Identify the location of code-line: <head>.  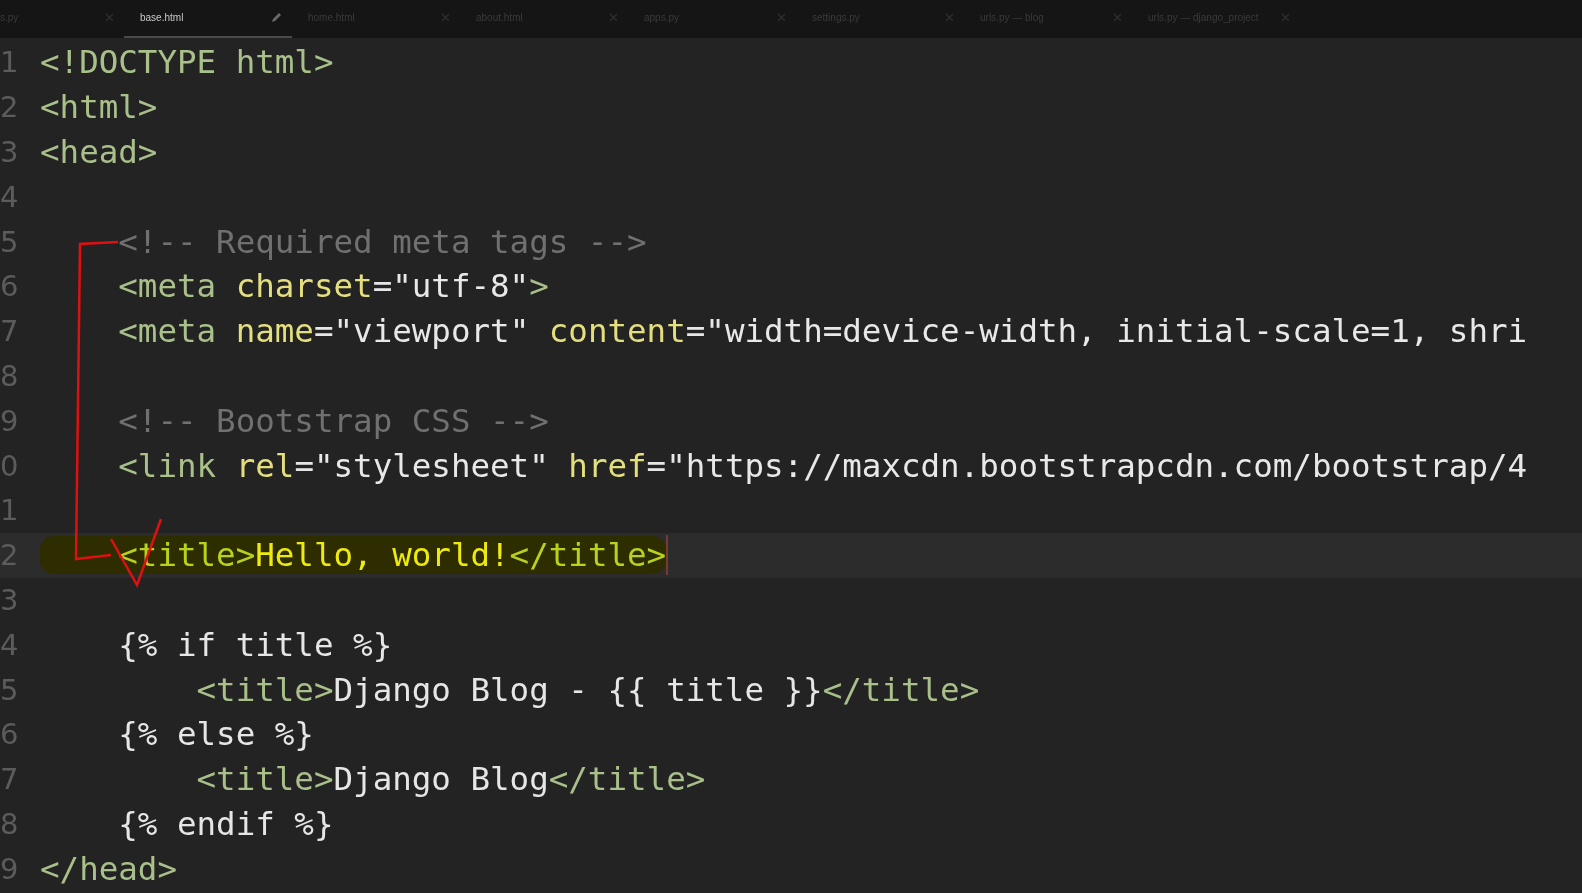
(99, 152).